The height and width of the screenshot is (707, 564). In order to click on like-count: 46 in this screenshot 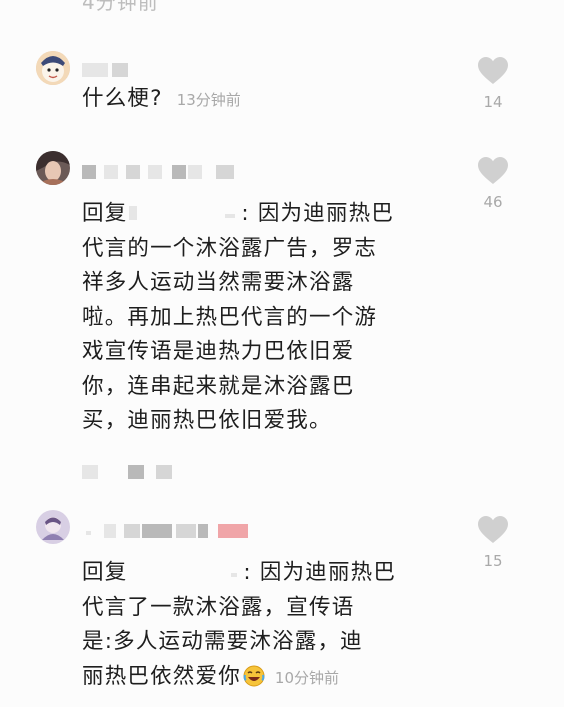, I will do `click(493, 202)`.